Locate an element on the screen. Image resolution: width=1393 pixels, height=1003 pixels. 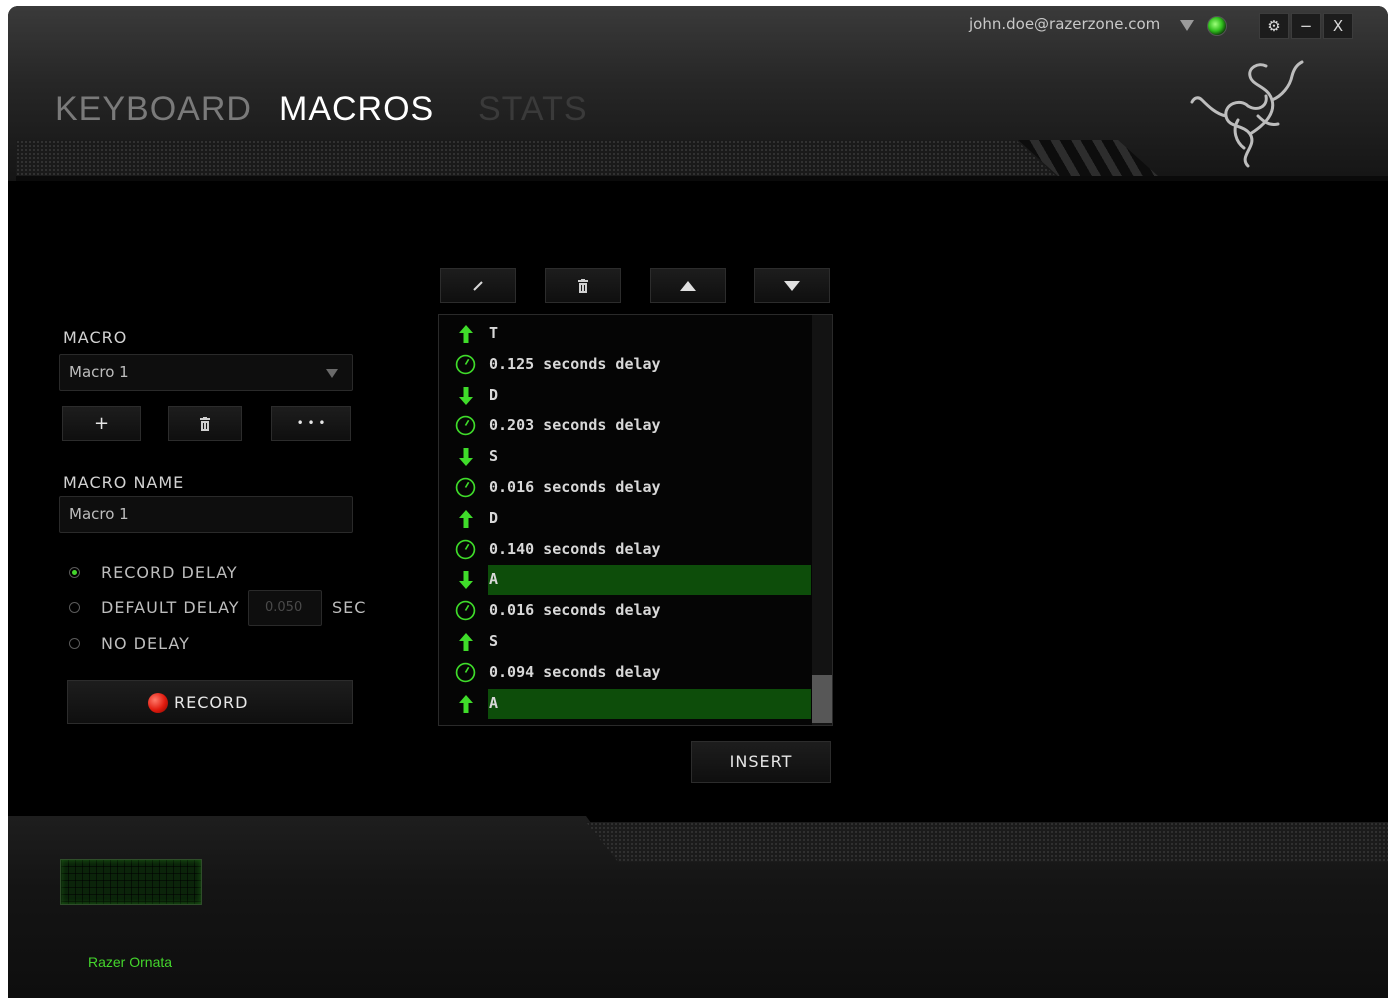
macro-action-row: 0.203 seconds delay is located at coordinates (625, 426).